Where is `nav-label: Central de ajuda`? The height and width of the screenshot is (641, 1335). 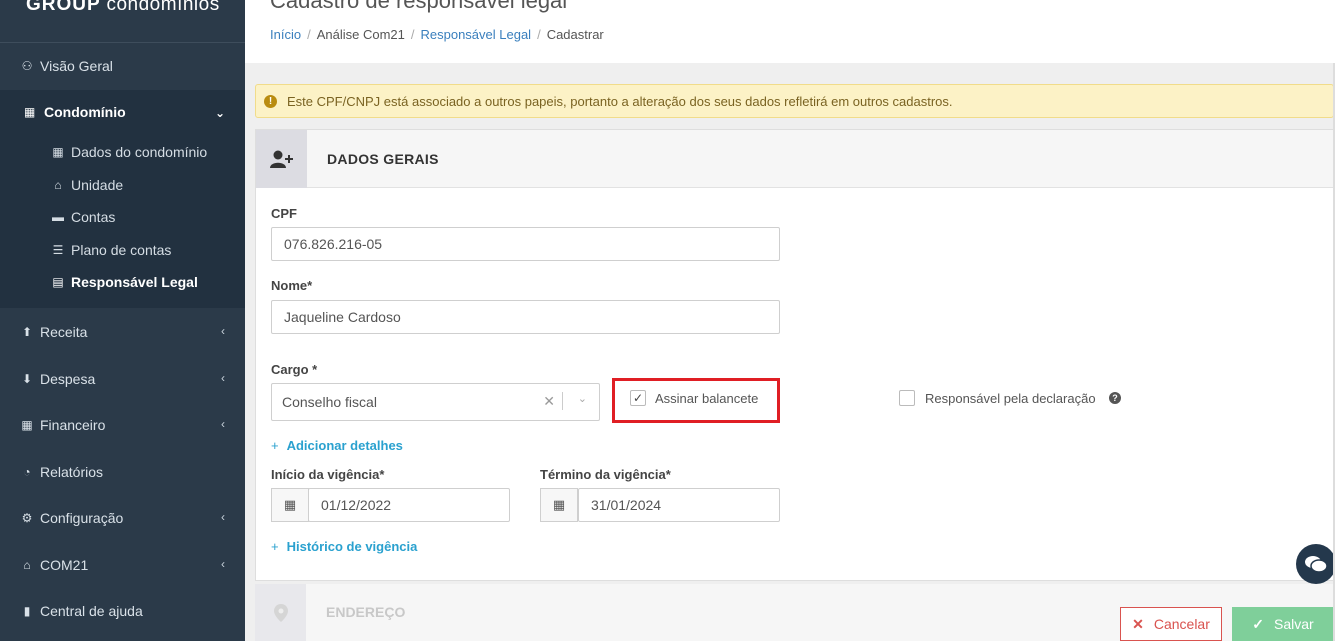
nav-label: Central de ajuda is located at coordinates (91, 611).